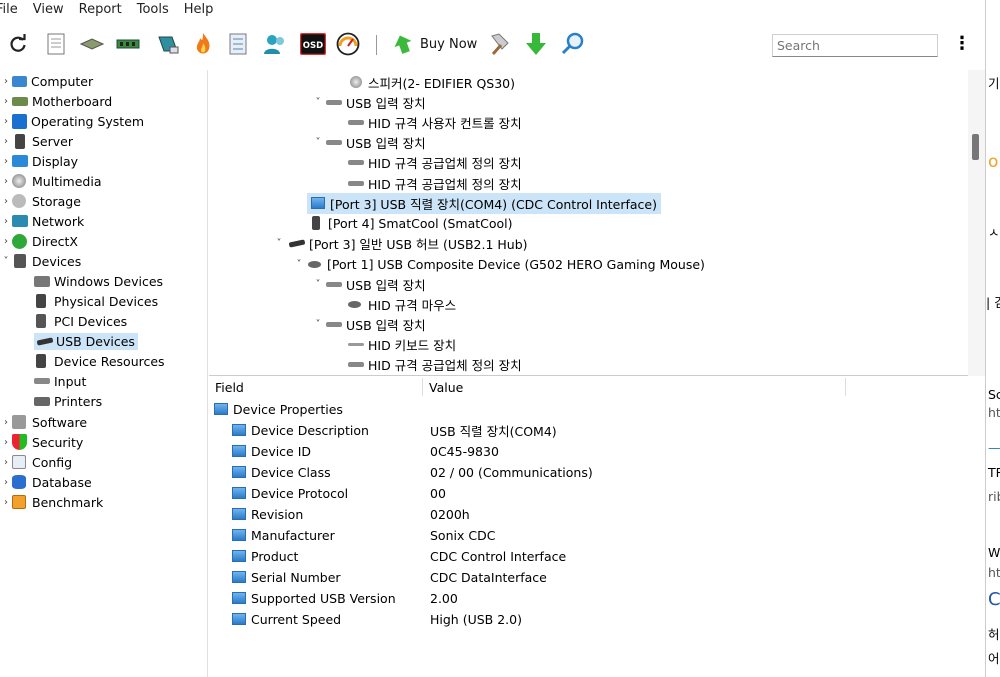  I want to click on tree-item-devices: ˅ Devices, so click(41, 261).